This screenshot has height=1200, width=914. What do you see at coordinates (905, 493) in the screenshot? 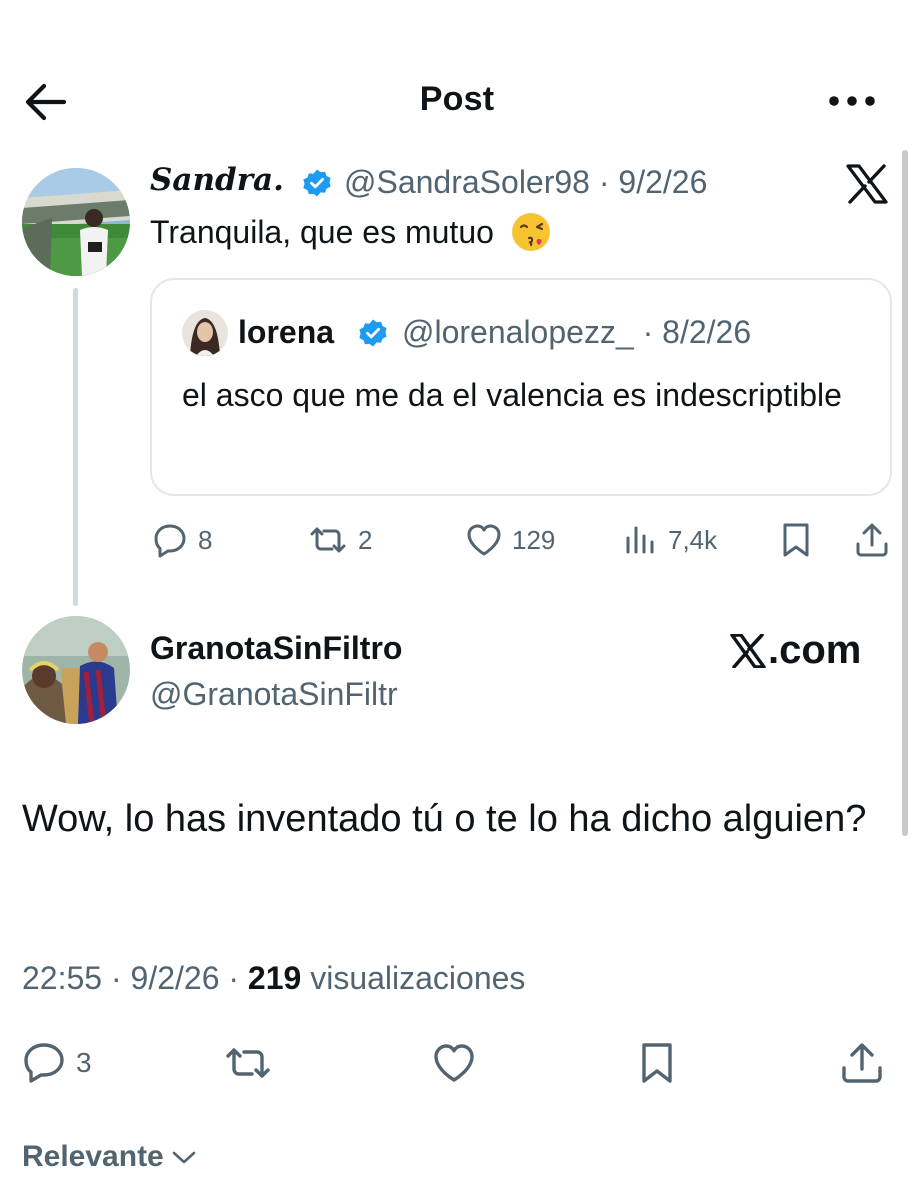
I see `scrollbar` at bounding box center [905, 493].